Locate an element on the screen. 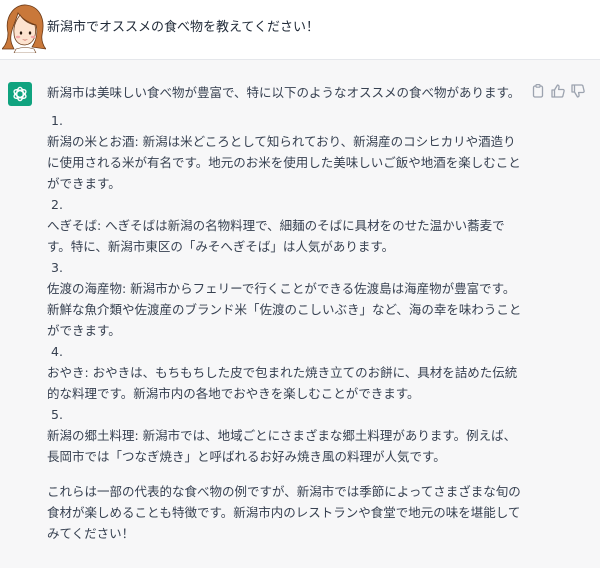 The width and height of the screenshot is (600, 568). thumbs-up-icon is located at coordinates (558, 91).